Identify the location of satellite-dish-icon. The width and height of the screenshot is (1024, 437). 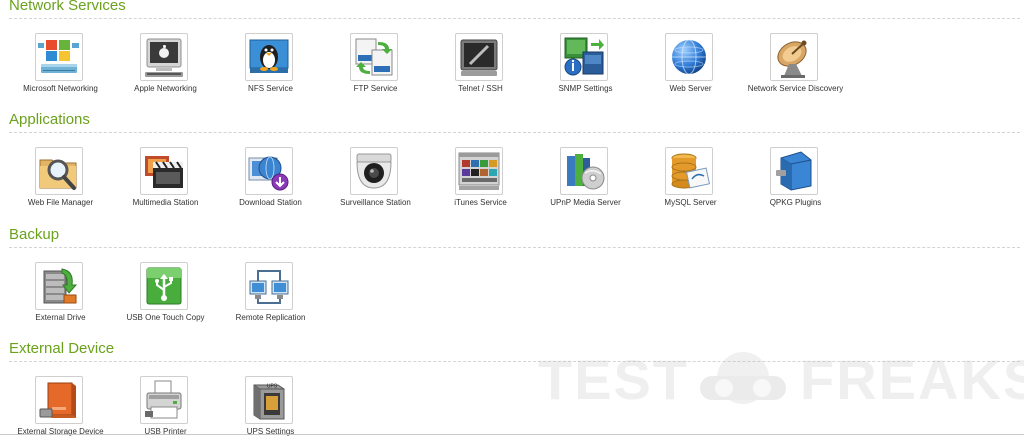
(794, 57).